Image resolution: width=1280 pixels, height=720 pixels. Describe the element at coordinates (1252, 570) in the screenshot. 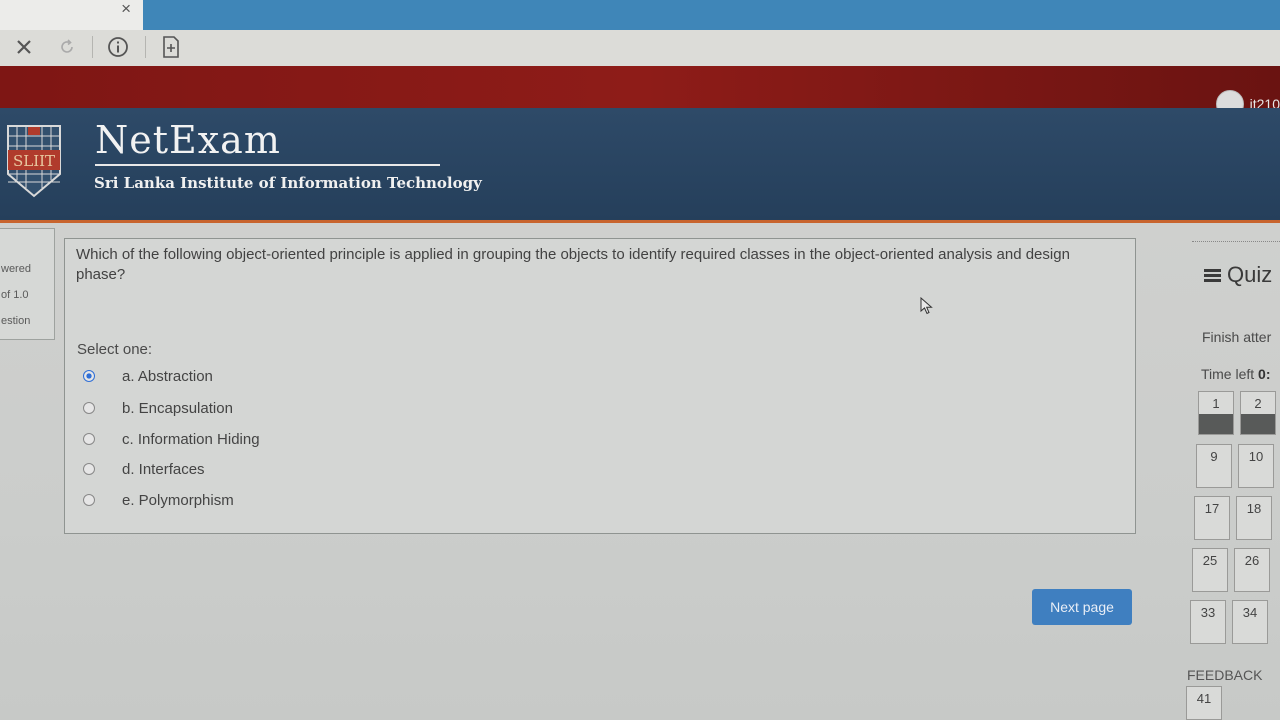

I see `quiz-nav-button: 26` at that location.